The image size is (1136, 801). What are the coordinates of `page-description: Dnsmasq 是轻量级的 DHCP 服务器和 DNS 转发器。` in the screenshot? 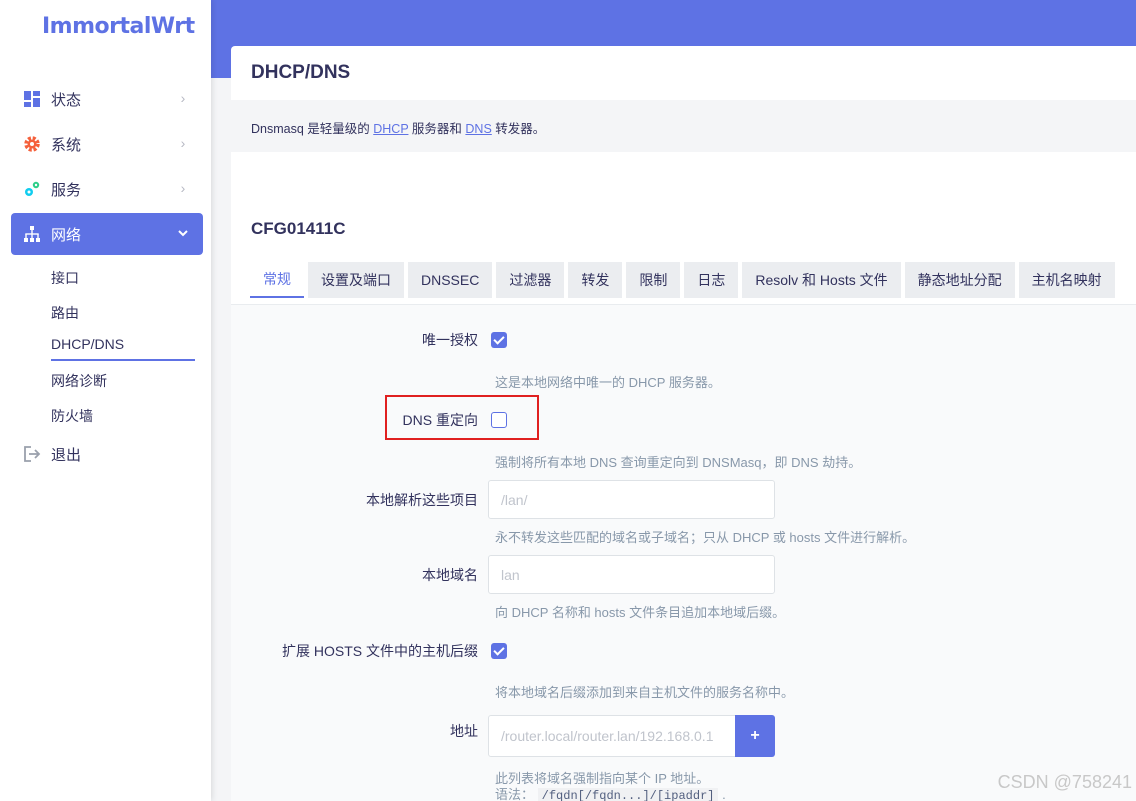 It's located at (398, 127).